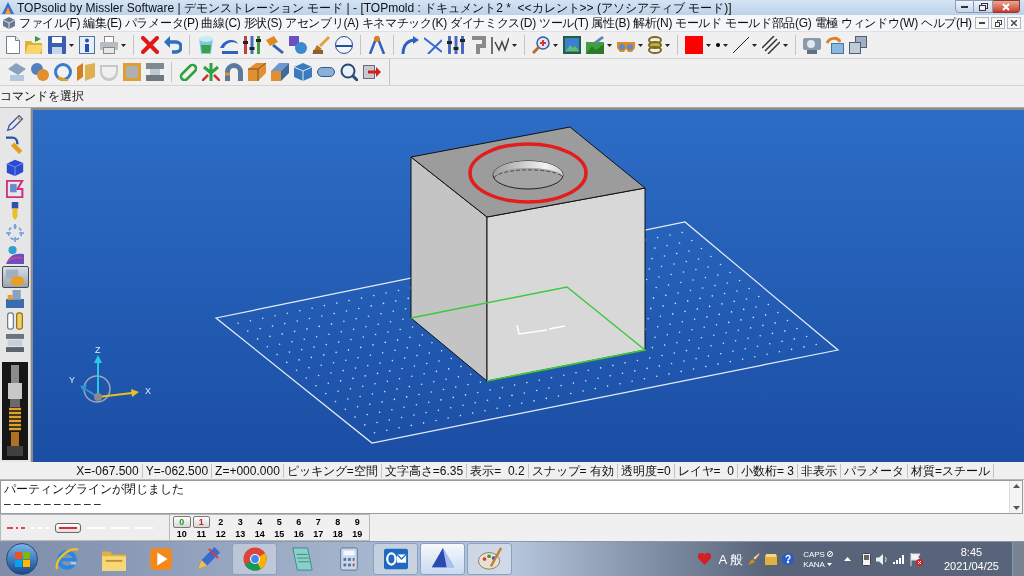  Describe the element at coordinates (279, 522) in the screenshot. I see `layer-button: 5` at that location.